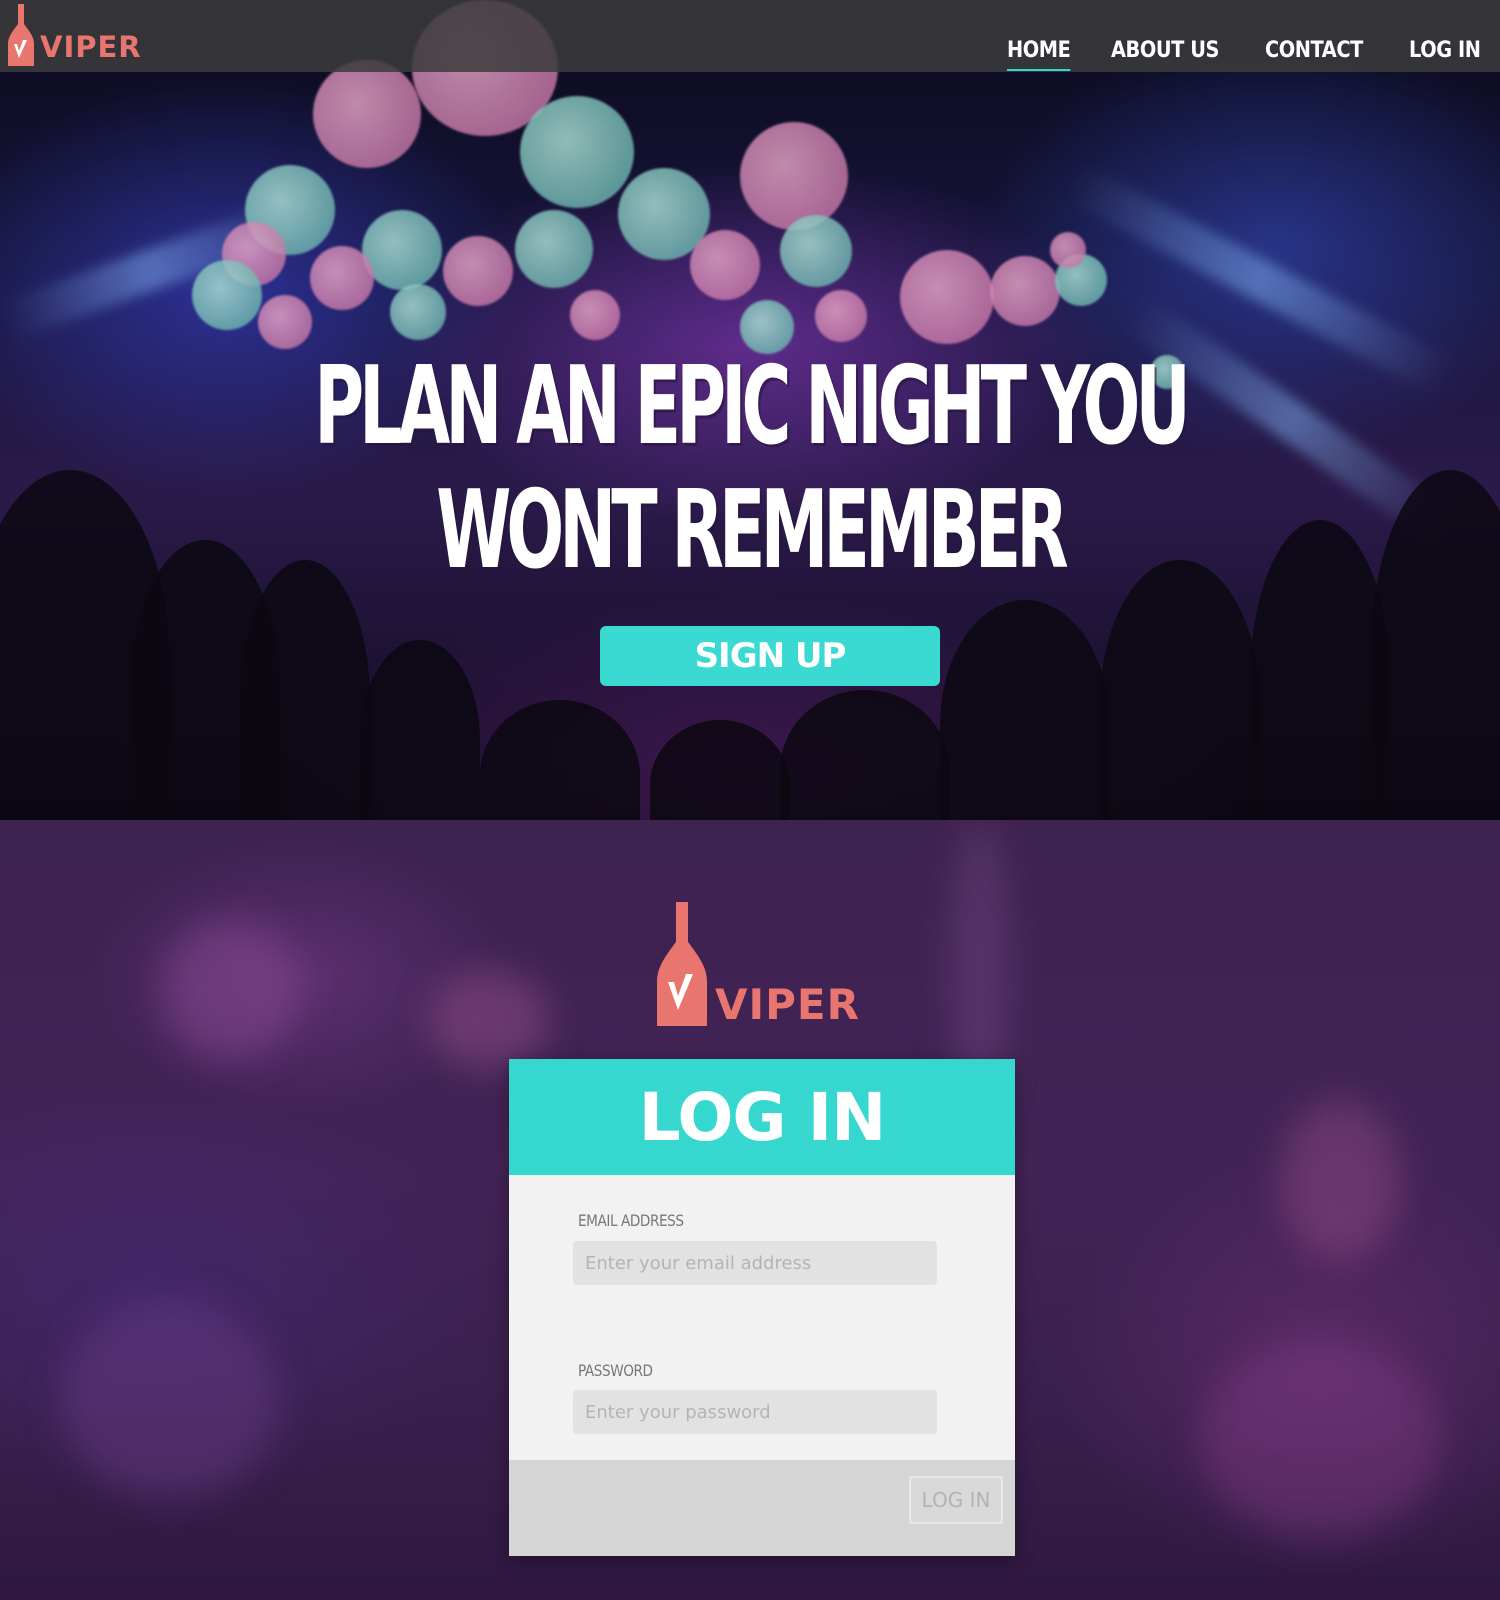 The width and height of the screenshot is (1500, 1600). Describe the element at coordinates (752, 406) in the screenshot. I see `hero-headline-line1: PLAN AN EPIC NIGHT YOU` at that location.